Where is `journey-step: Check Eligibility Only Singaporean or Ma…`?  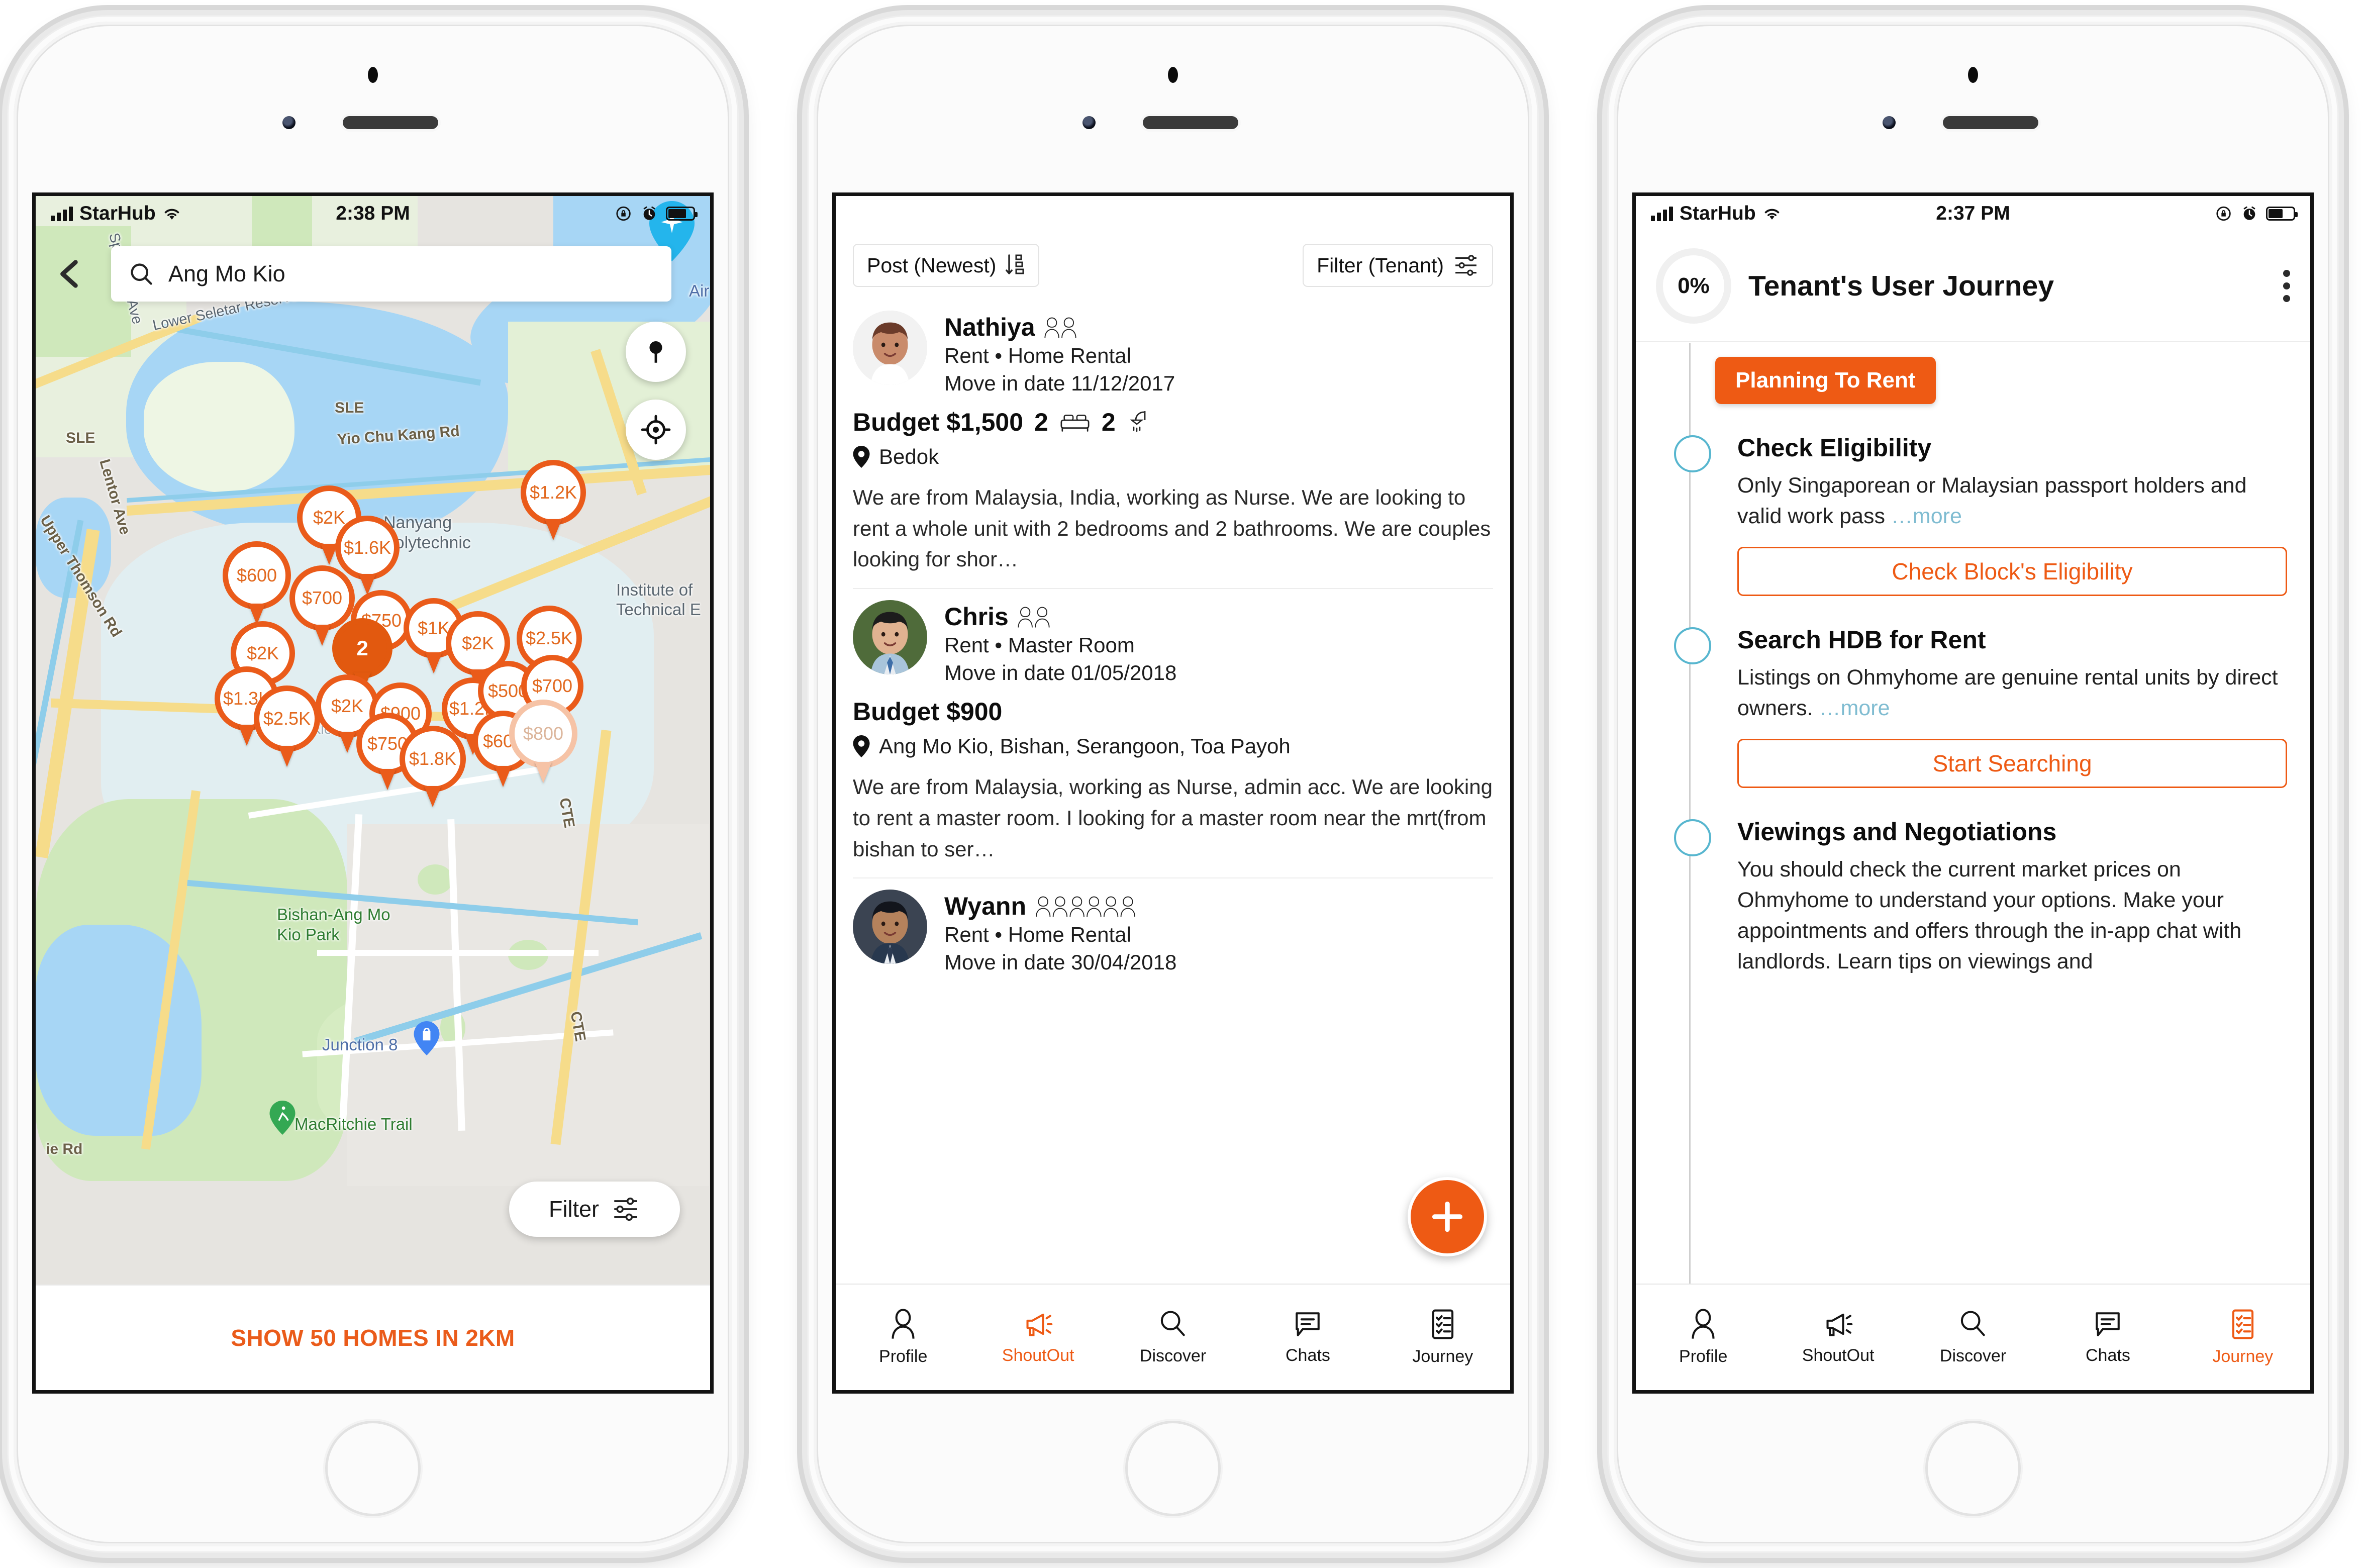
journey-step: Check Eligibility Only Singaporean or Ma… is located at coordinates (1992, 515).